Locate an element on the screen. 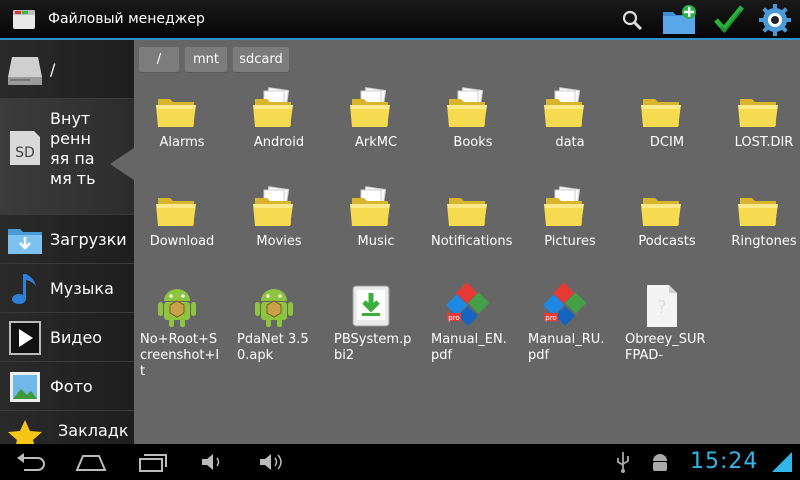 The height and width of the screenshot is (480, 800). file-item: Pictures is located at coordinates (573, 230).